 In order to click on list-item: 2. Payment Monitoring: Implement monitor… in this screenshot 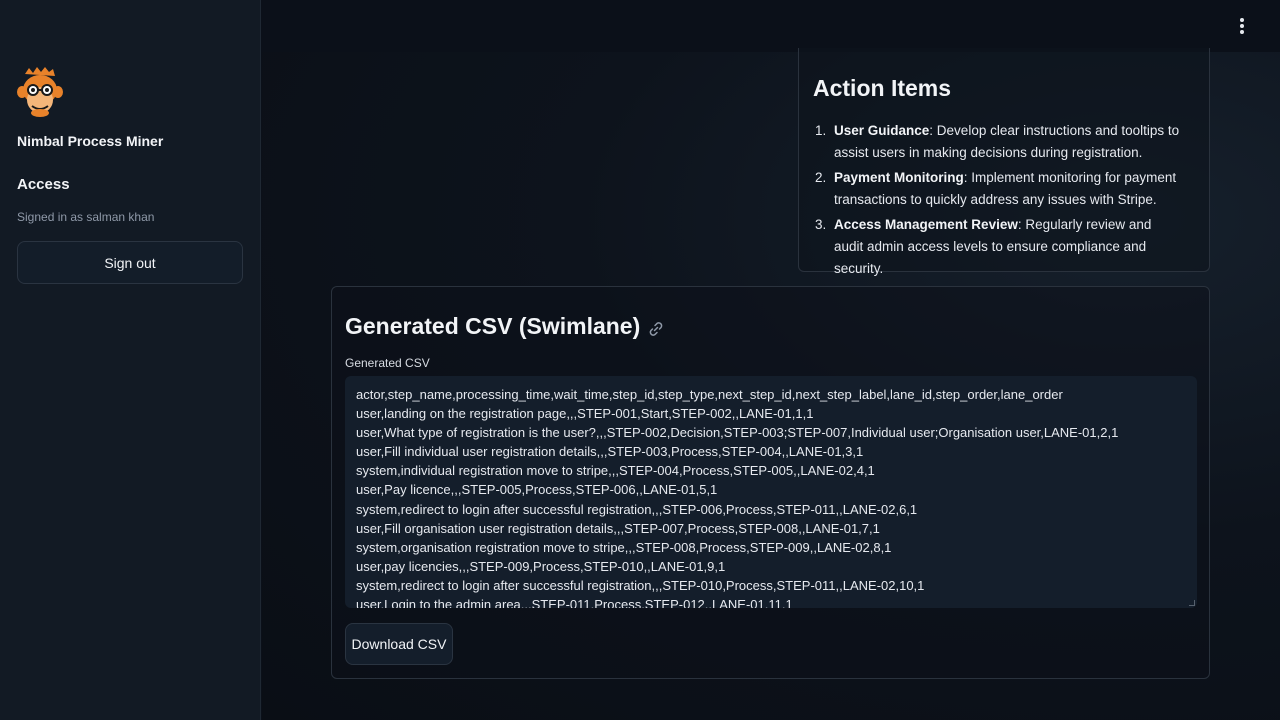, I will do `click(998, 189)`.